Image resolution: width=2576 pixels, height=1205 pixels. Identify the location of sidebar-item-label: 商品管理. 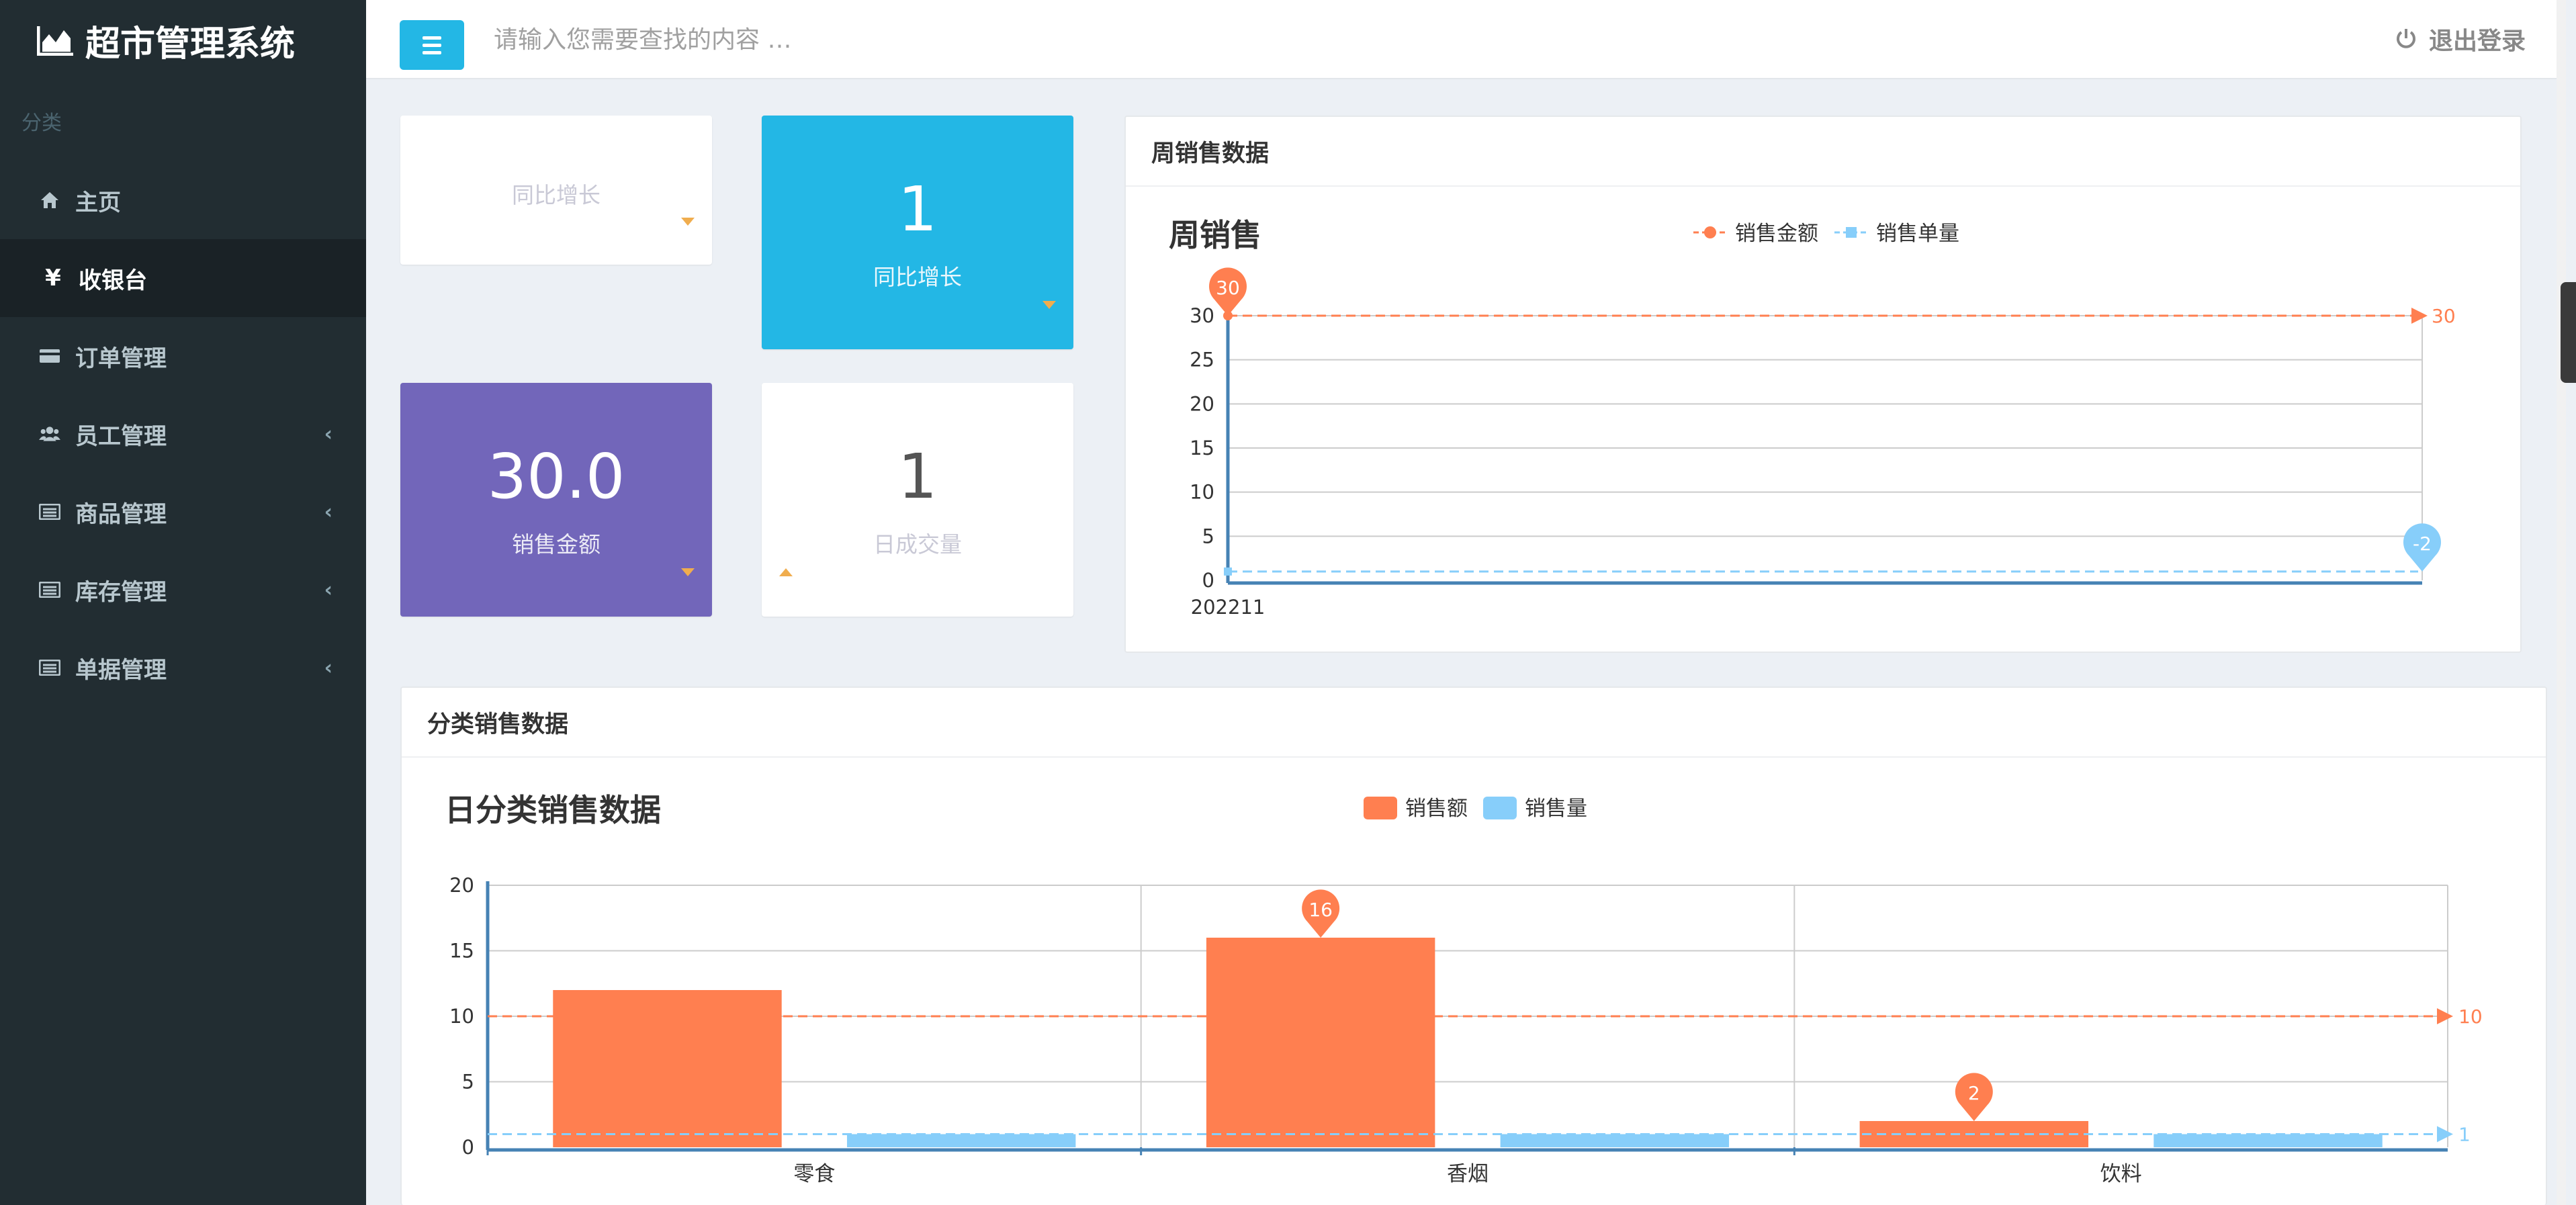
(121, 514).